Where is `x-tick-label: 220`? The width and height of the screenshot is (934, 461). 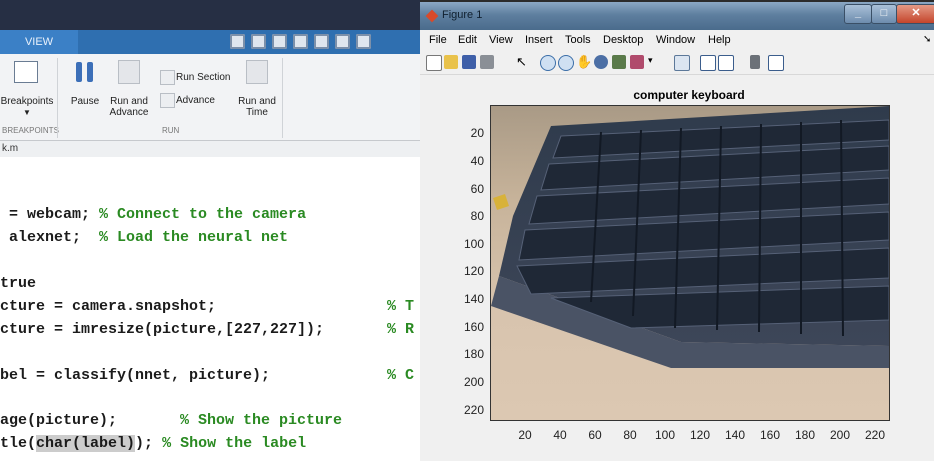 x-tick-label: 220 is located at coordinates (875, 435).